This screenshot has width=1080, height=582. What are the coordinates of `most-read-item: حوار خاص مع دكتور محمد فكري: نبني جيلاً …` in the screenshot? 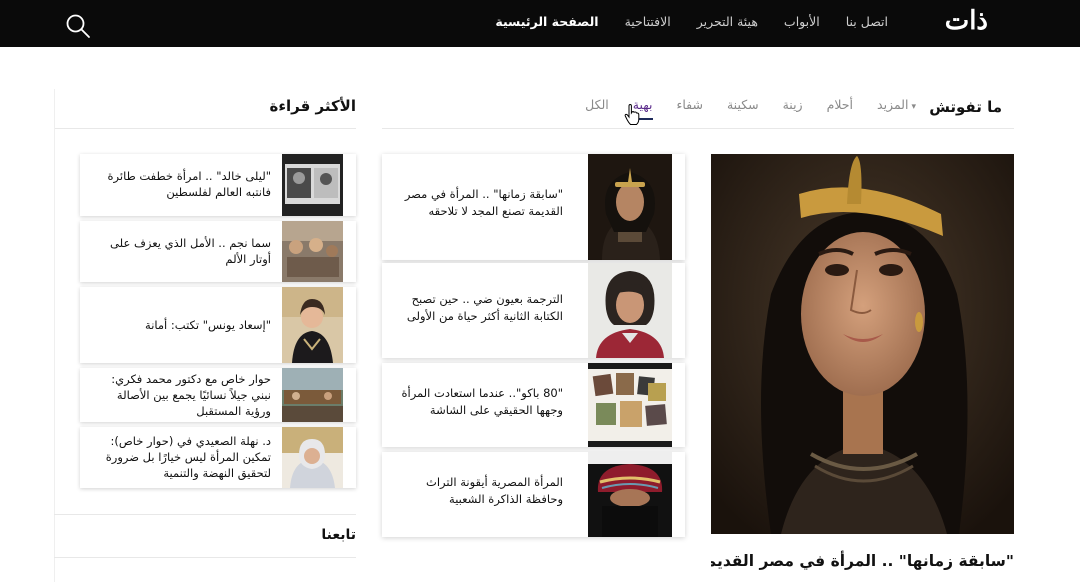 It's located at (218, 395).